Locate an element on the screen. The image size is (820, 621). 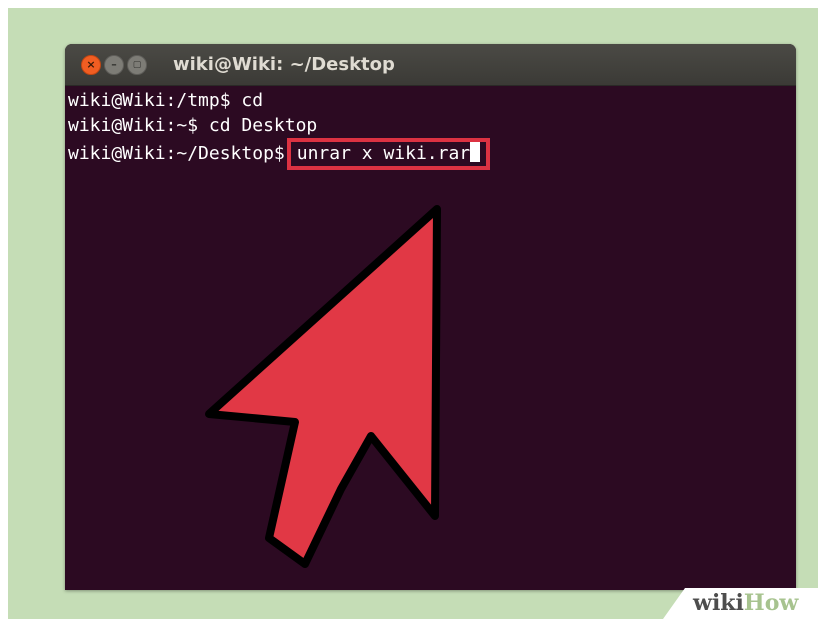
minimize-window-button: – is located at coordinates (114, 65).